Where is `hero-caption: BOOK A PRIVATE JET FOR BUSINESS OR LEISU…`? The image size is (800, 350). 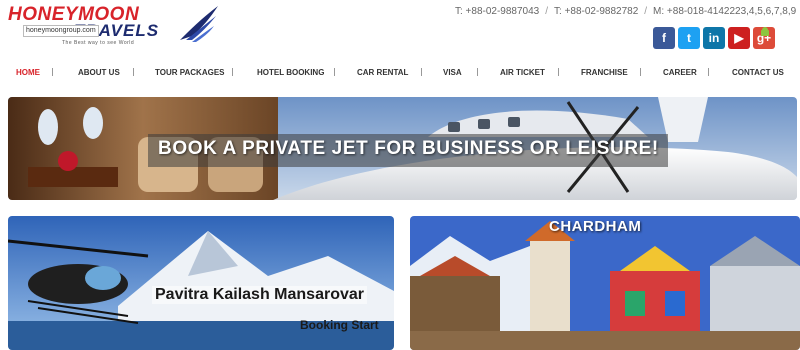
hero-caption: BOOK A PRIVATE JET FOR BUSINESS OR LEISU… is located at coordinates (408, 148).